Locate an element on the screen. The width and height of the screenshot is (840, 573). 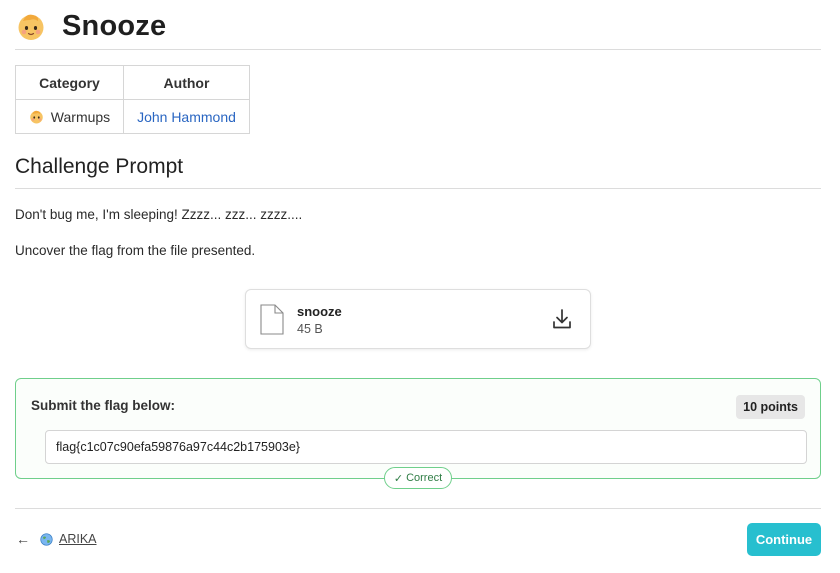
challenge-meta-table: Category Author Warmups John Hammond is located at coordinates (132, 99).